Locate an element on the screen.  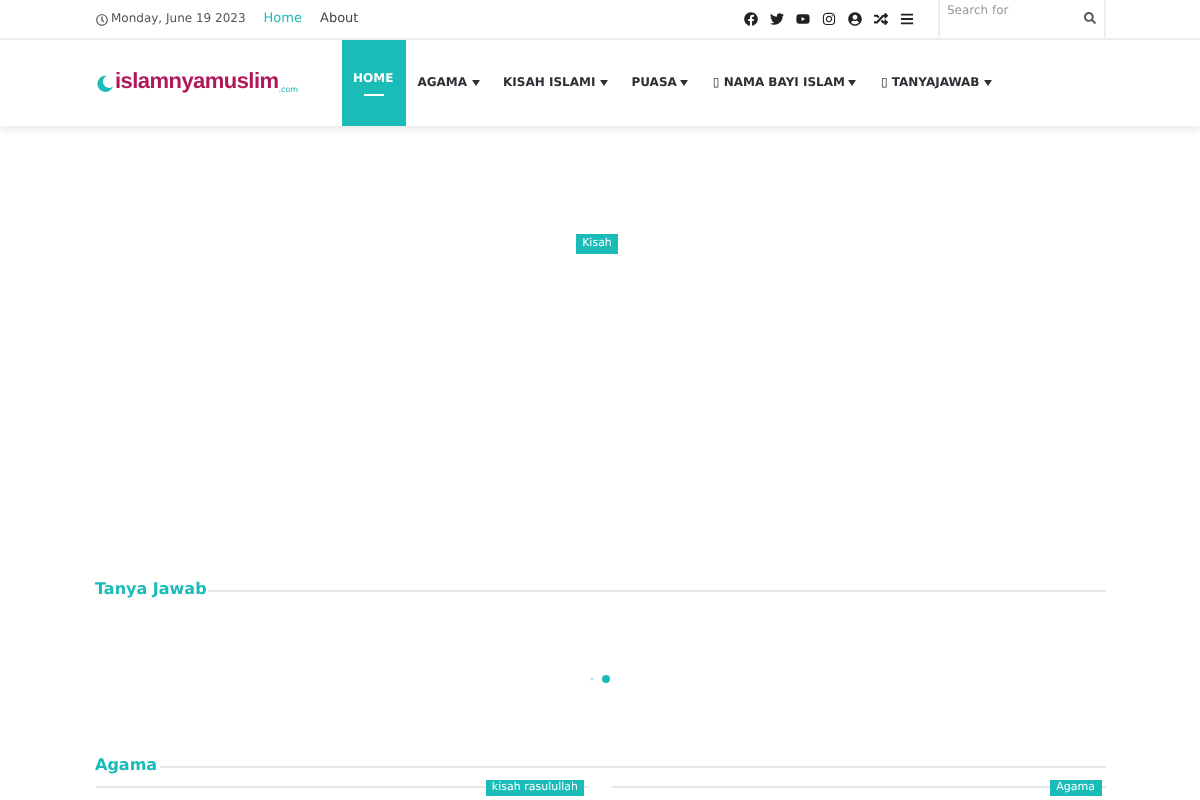
section-title: Tanya Jawab is located at coordinates (151, 590).